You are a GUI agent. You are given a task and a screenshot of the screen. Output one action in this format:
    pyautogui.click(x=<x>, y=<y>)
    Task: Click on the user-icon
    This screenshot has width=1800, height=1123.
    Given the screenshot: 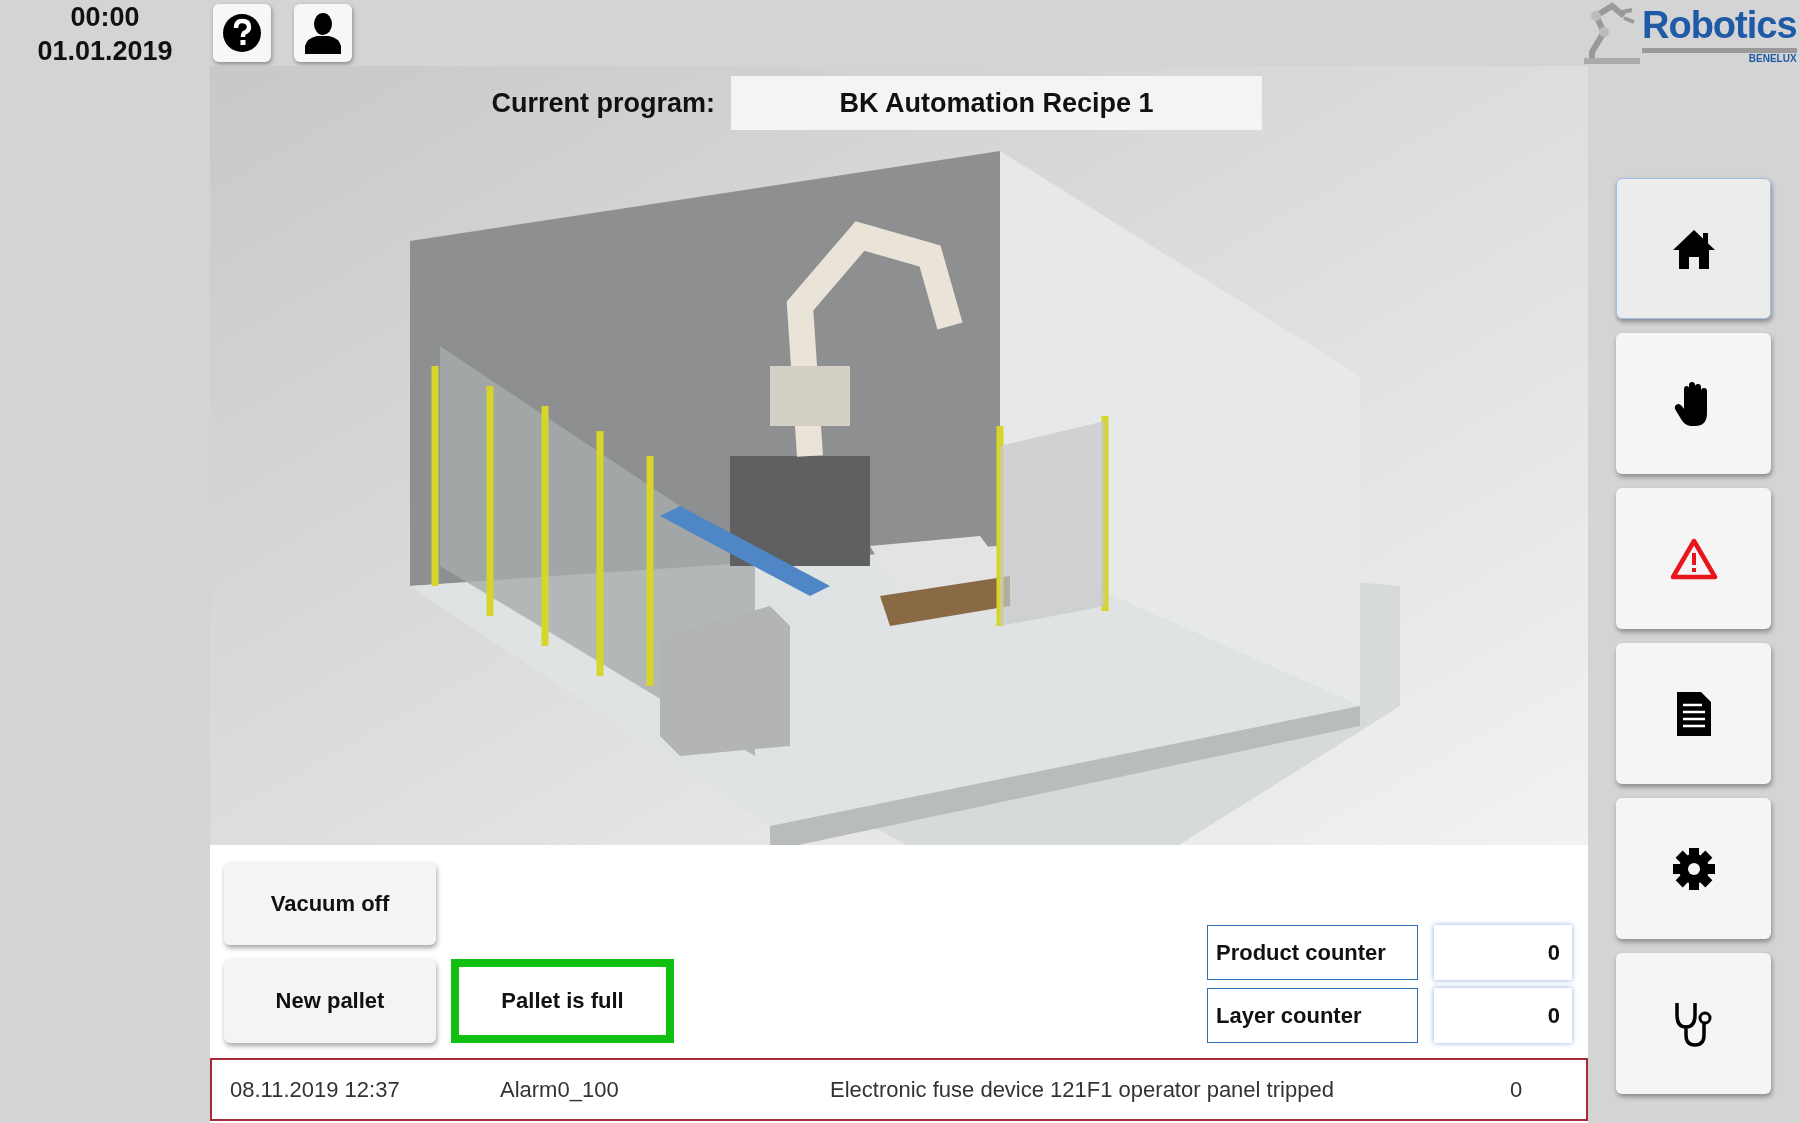 What is the action you would take?
    pyautogui.click(x=323, y=33)
    